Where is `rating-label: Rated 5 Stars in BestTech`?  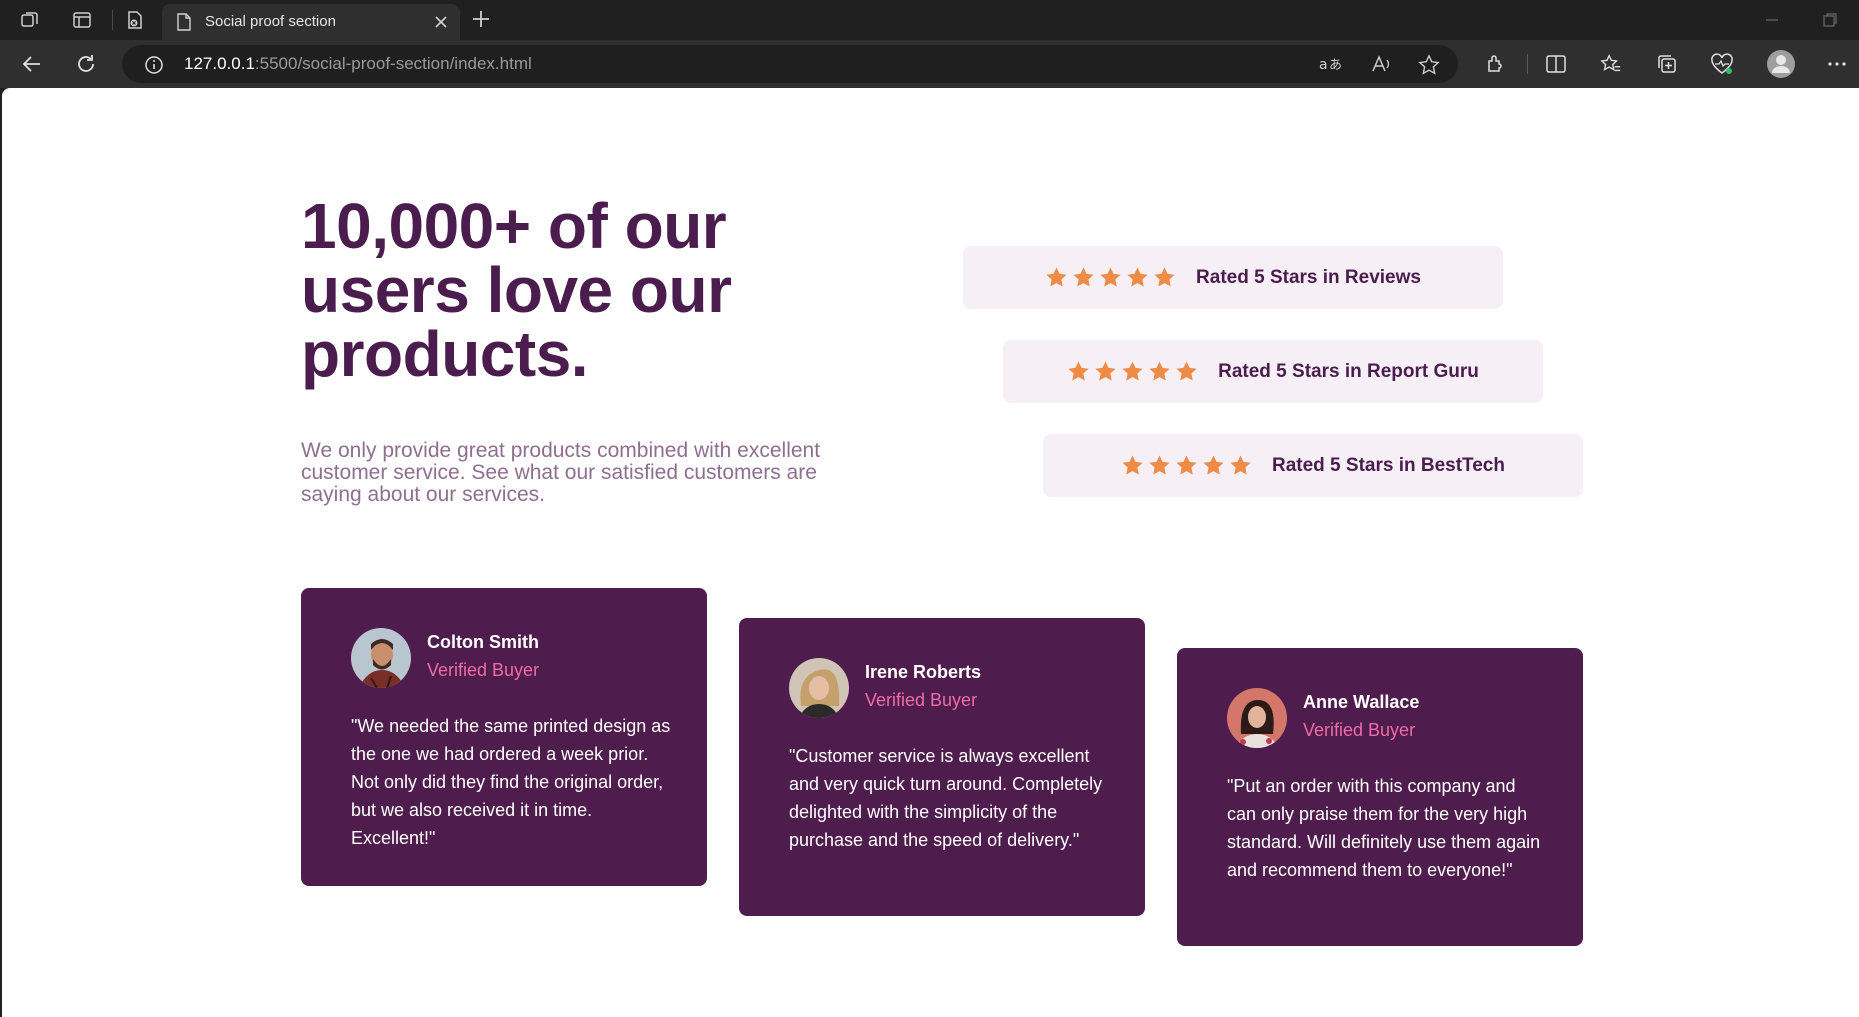 rating-label: Rated 5 Stars in BestTech is located at coordinates (1388, 465).